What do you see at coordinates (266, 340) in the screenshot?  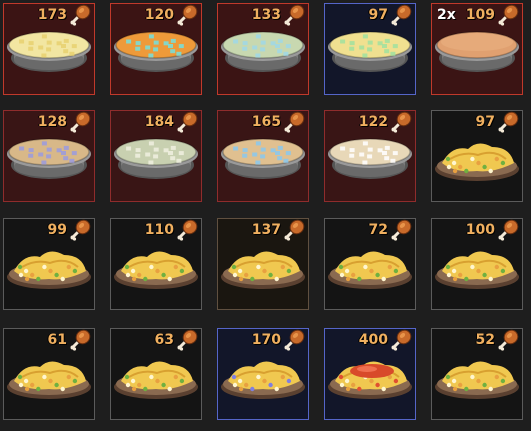 I see `item-count: 170` at bounding box center [266, 340].